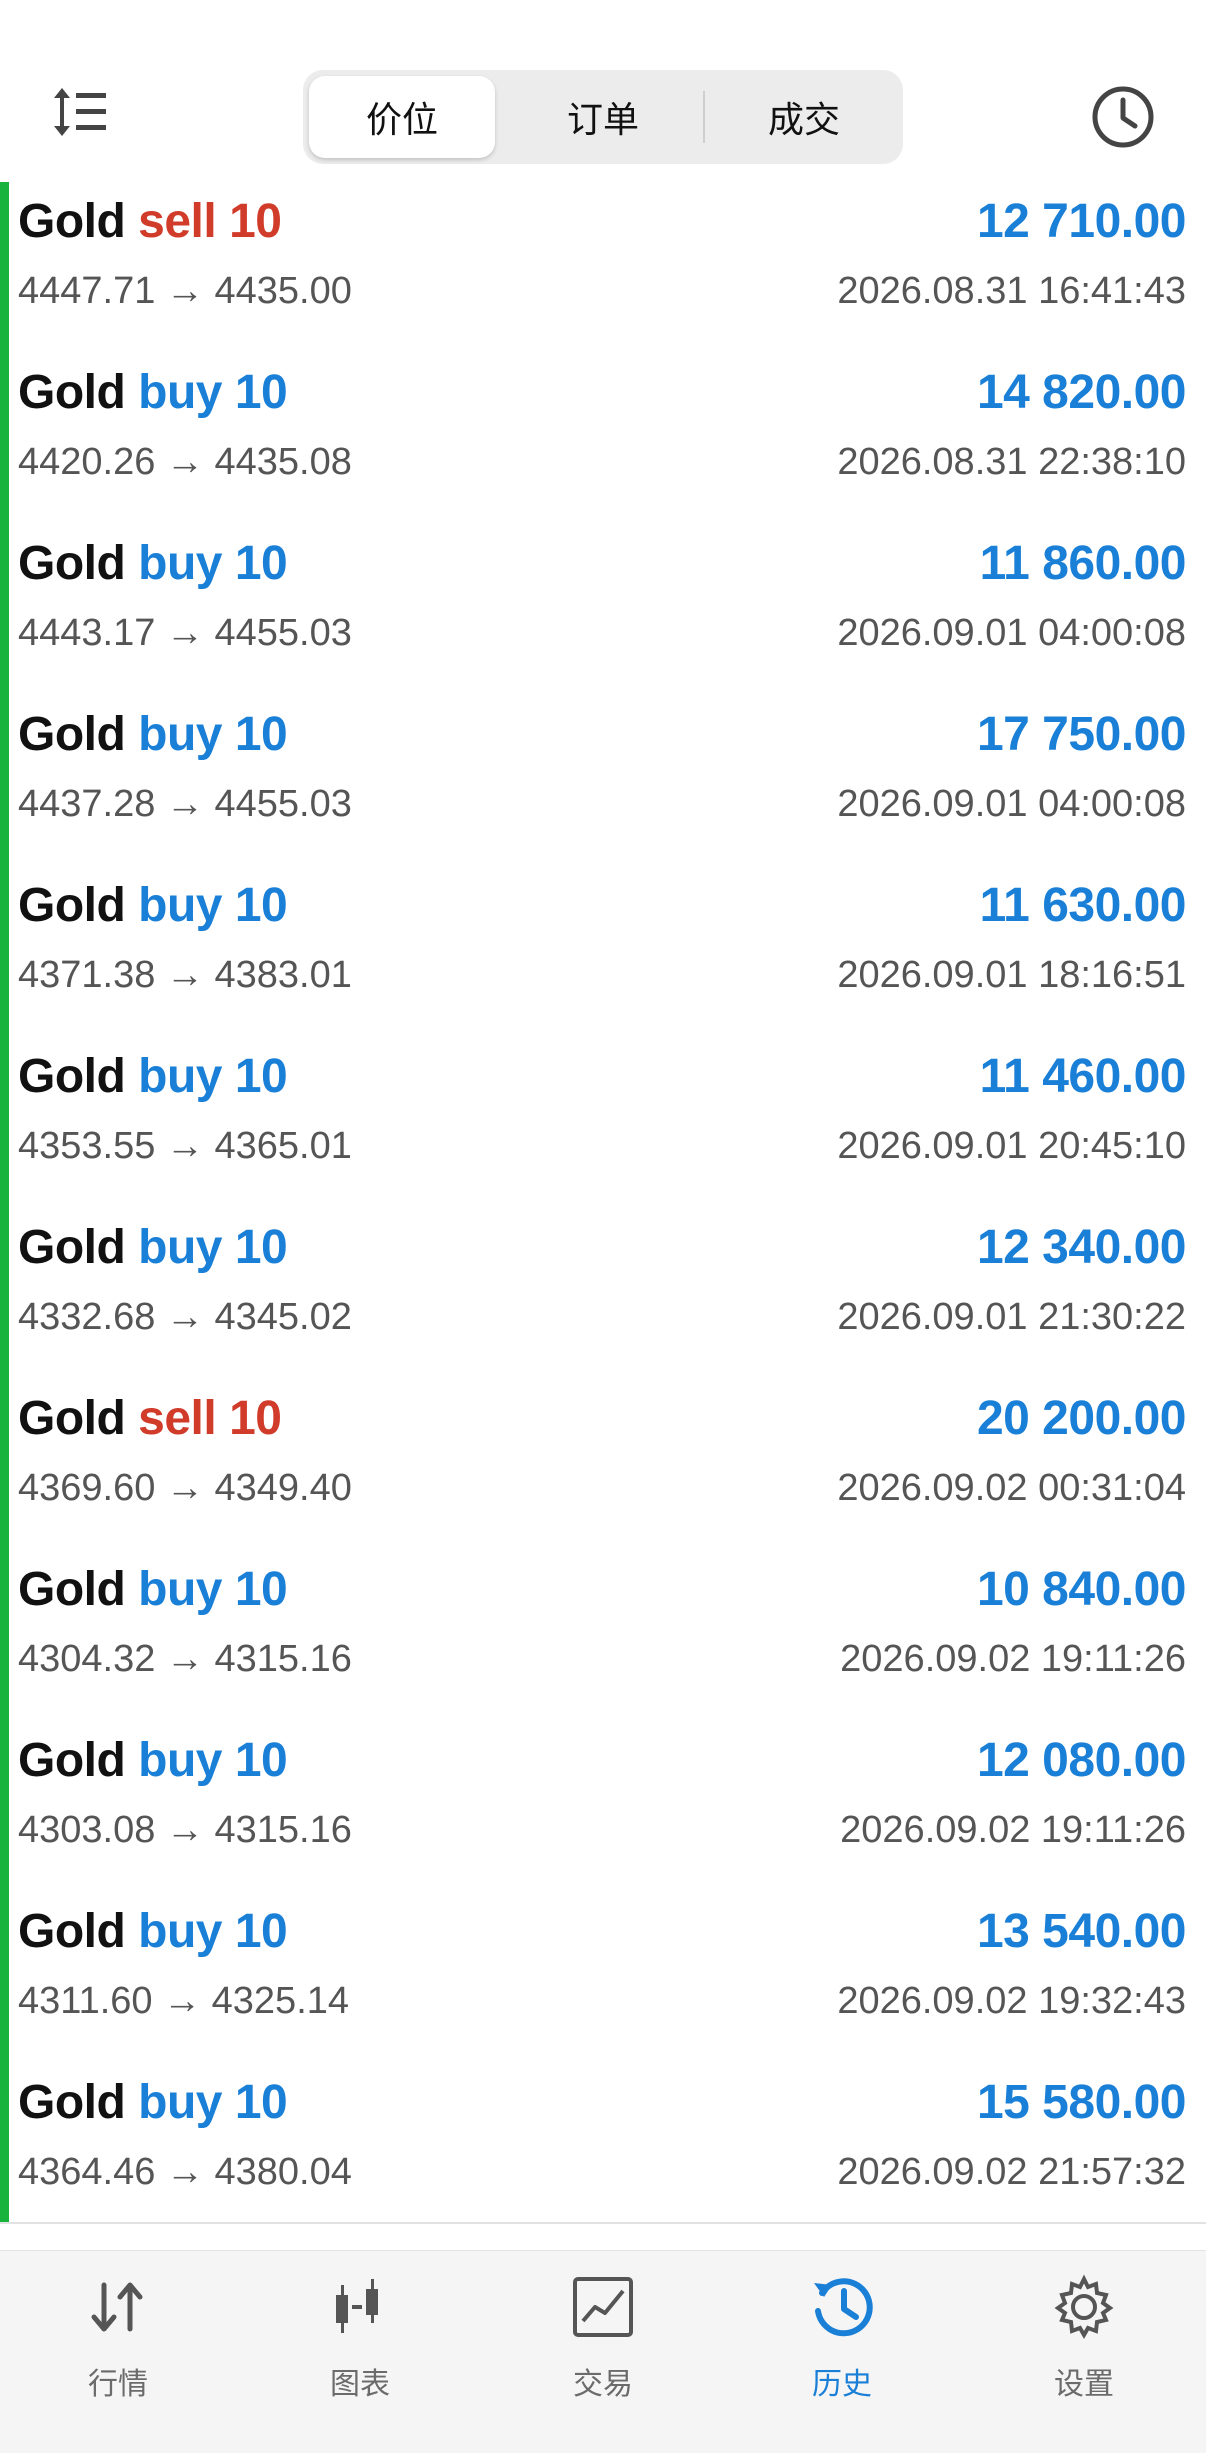 This screenshot has height=2453, width=1206. I want to click on trade-profit: 11 860.00, so click(1083, 563).